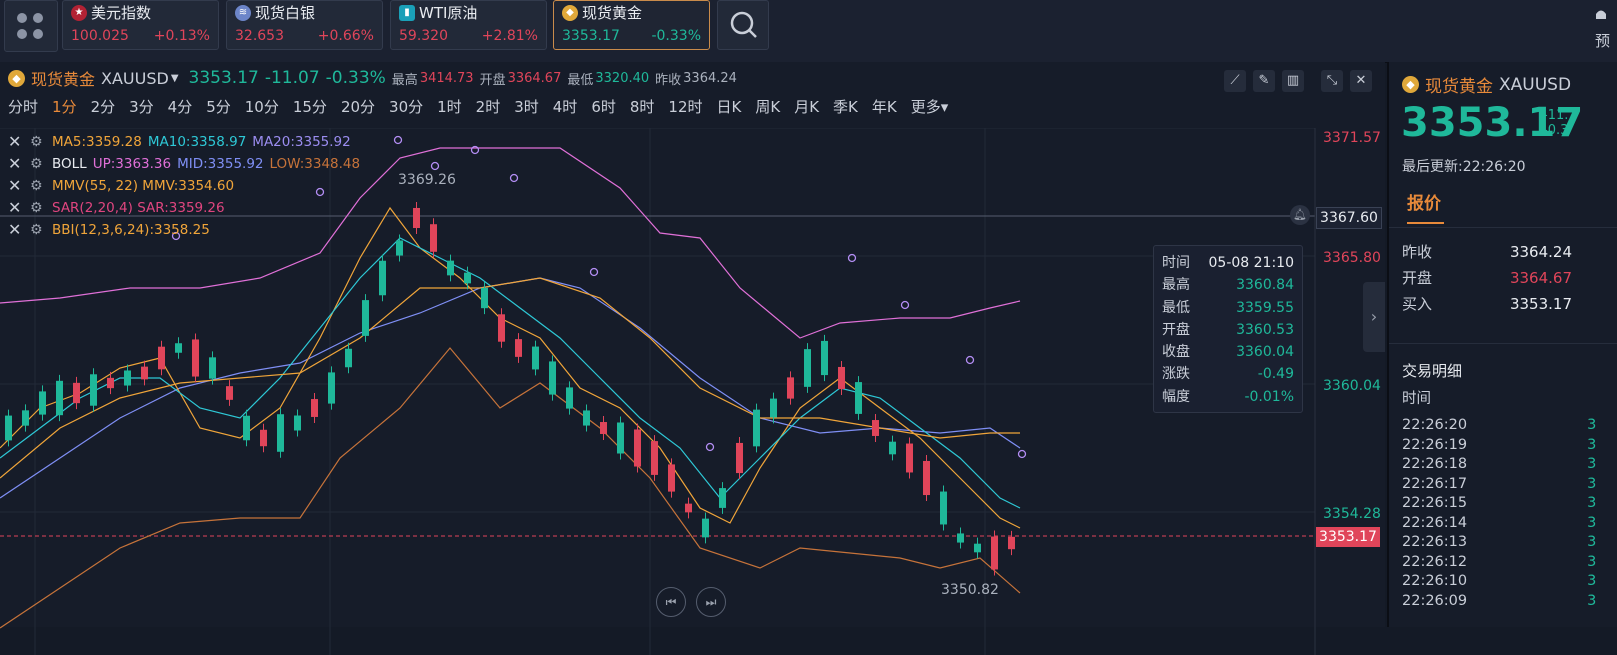 The height and width of the screenshot is (655, 1617). Describe the element at coordinates (64, 109) in the screenshot. I see `period-tab: 1分` at that location.